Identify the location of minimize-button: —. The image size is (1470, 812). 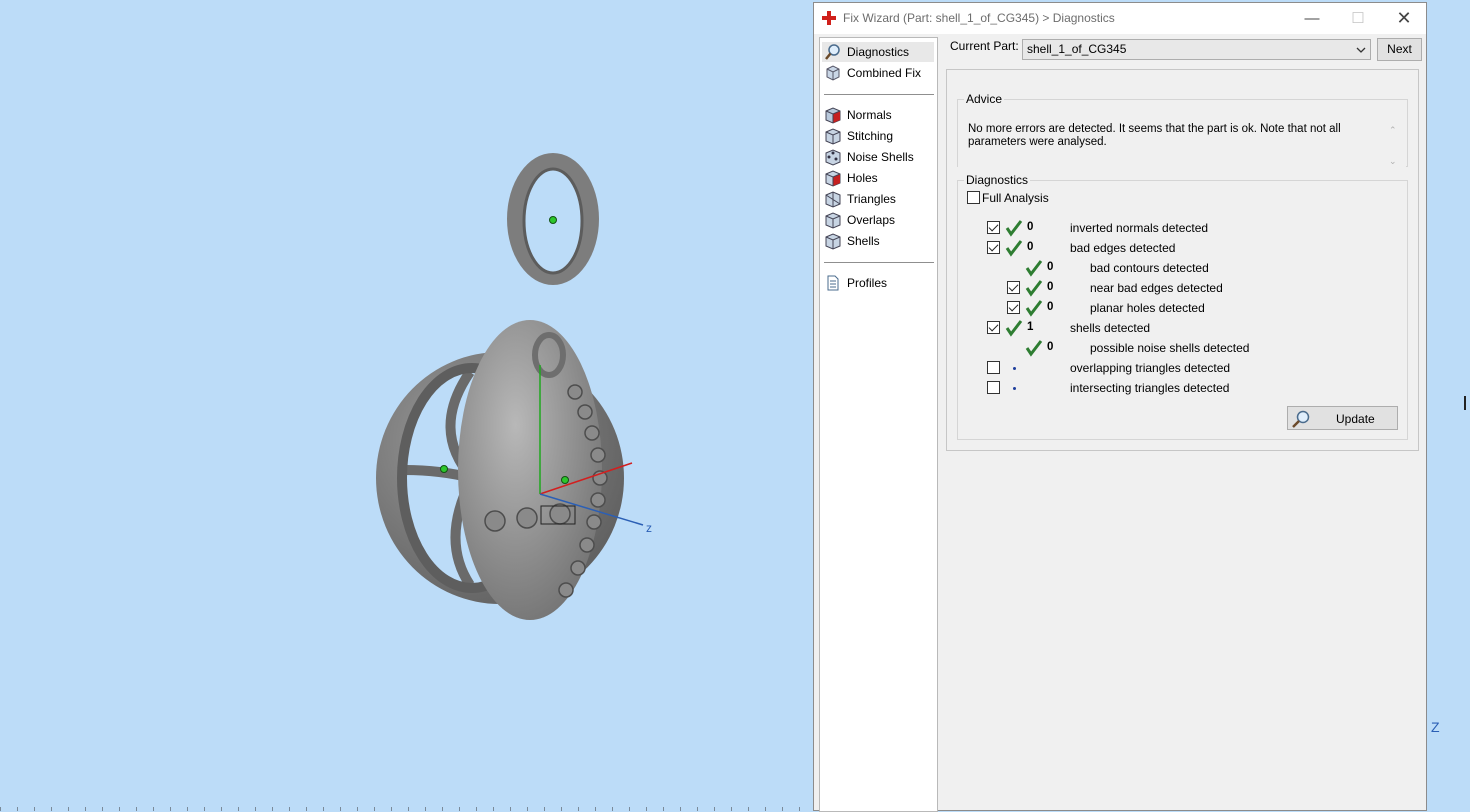
(1312, 18).